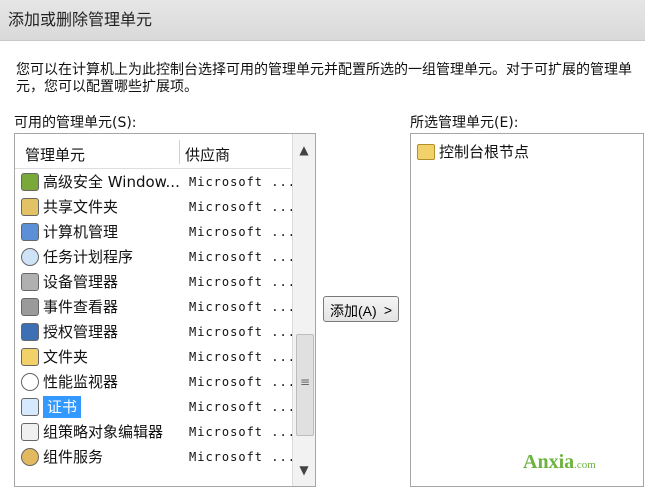 This screenshot has width=645, height=487. Describe the element at coordinates (30, 457) in the screenshot. I see `component-services-icon` at that location.